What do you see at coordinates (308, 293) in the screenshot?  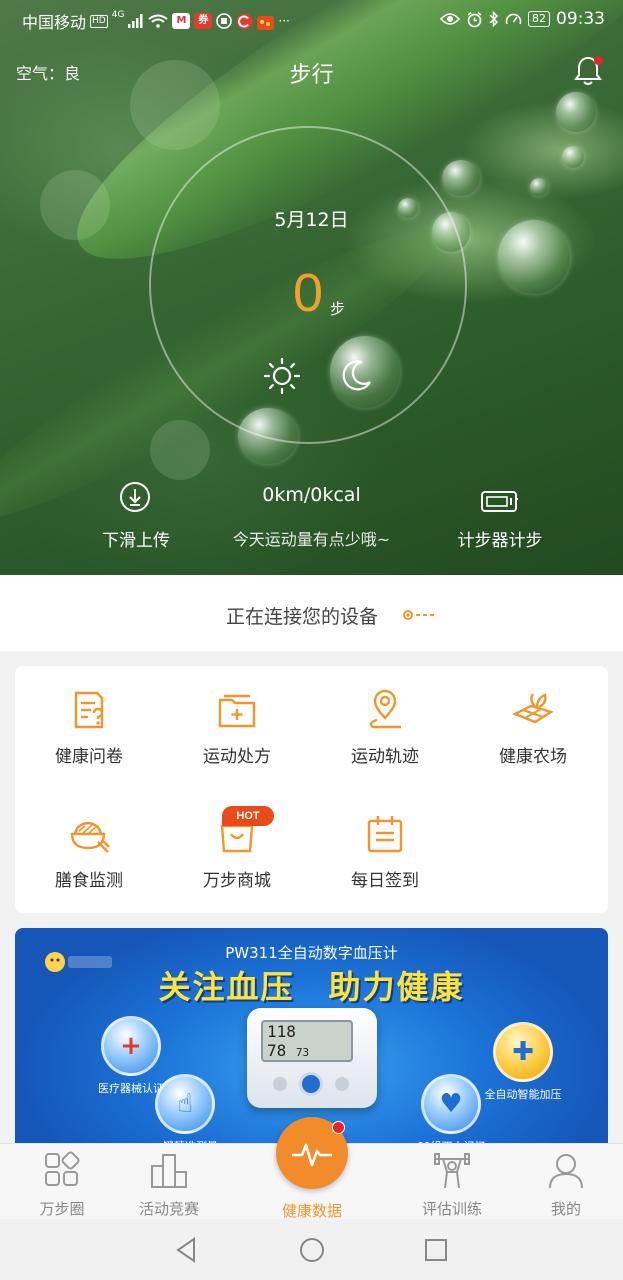 I see `step-count: 0` at bounding box center [308, 293].